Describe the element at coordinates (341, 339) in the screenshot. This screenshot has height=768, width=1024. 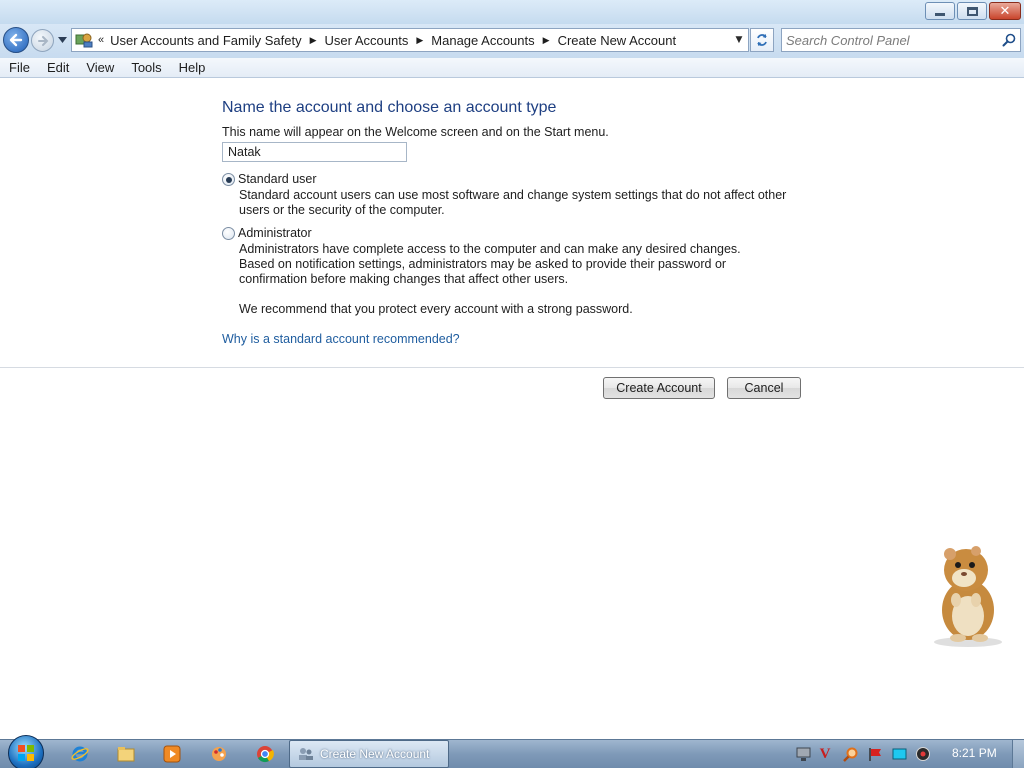
I see `why-standard-account-link: Why is a standard account recommended?` at that location.